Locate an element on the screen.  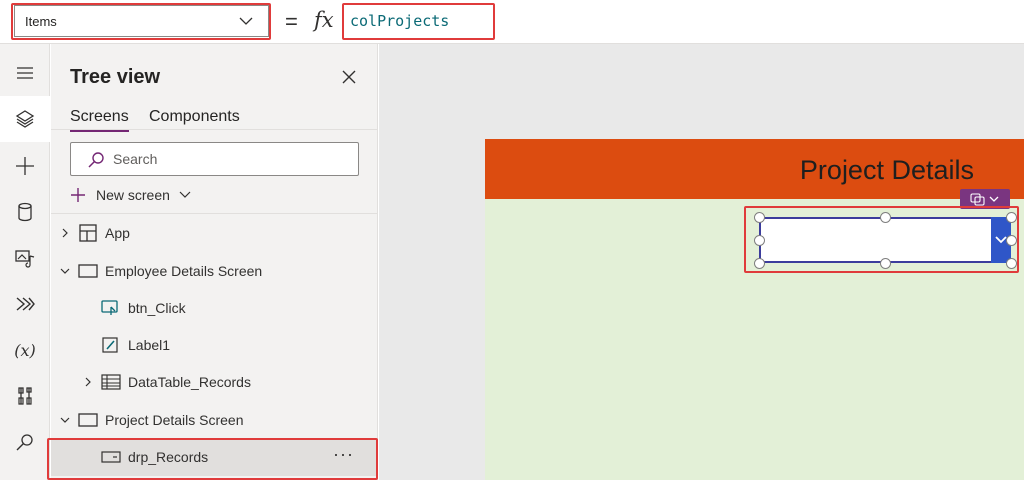
label-icon is located at coordinates (110, 345).